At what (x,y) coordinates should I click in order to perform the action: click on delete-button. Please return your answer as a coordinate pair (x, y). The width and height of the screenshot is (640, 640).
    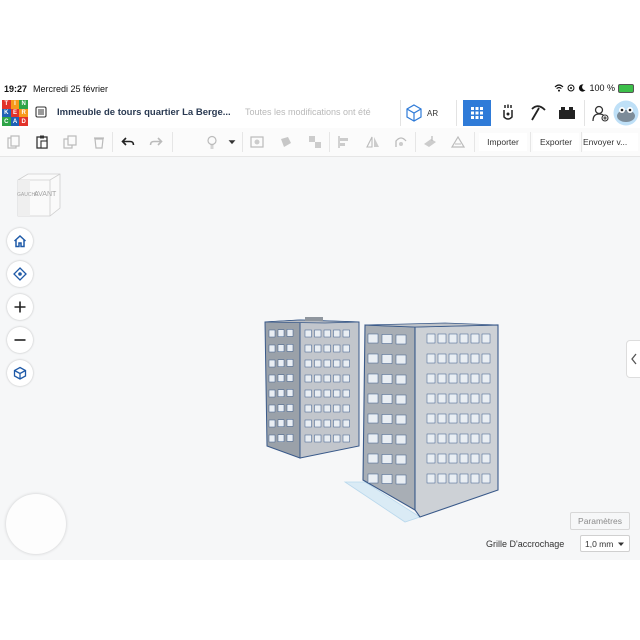
    Looking at the image, I should click on (99, 142).